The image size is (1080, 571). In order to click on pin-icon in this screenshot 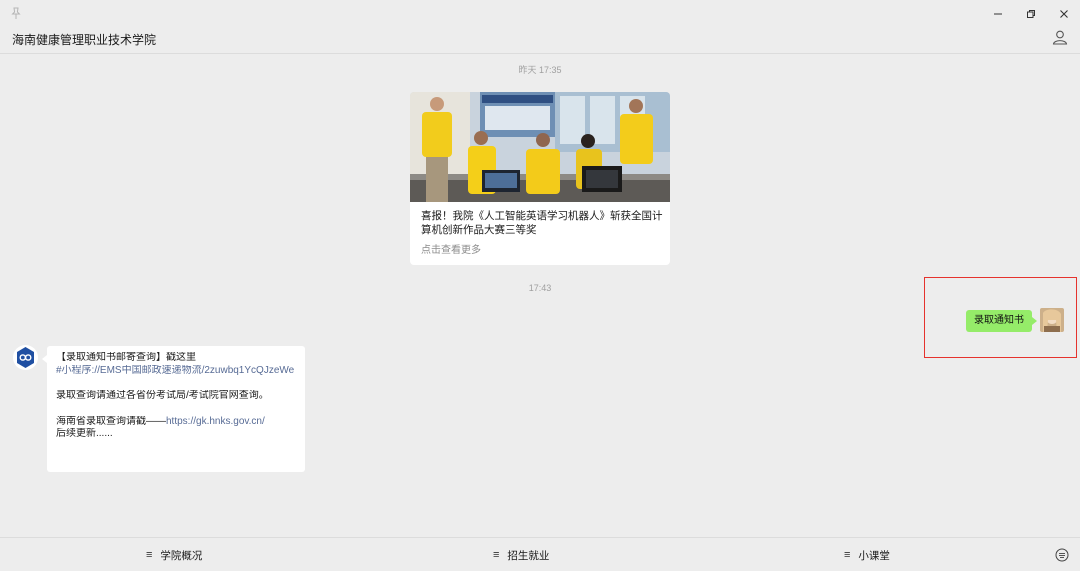, I will do `click(16, 13)`.